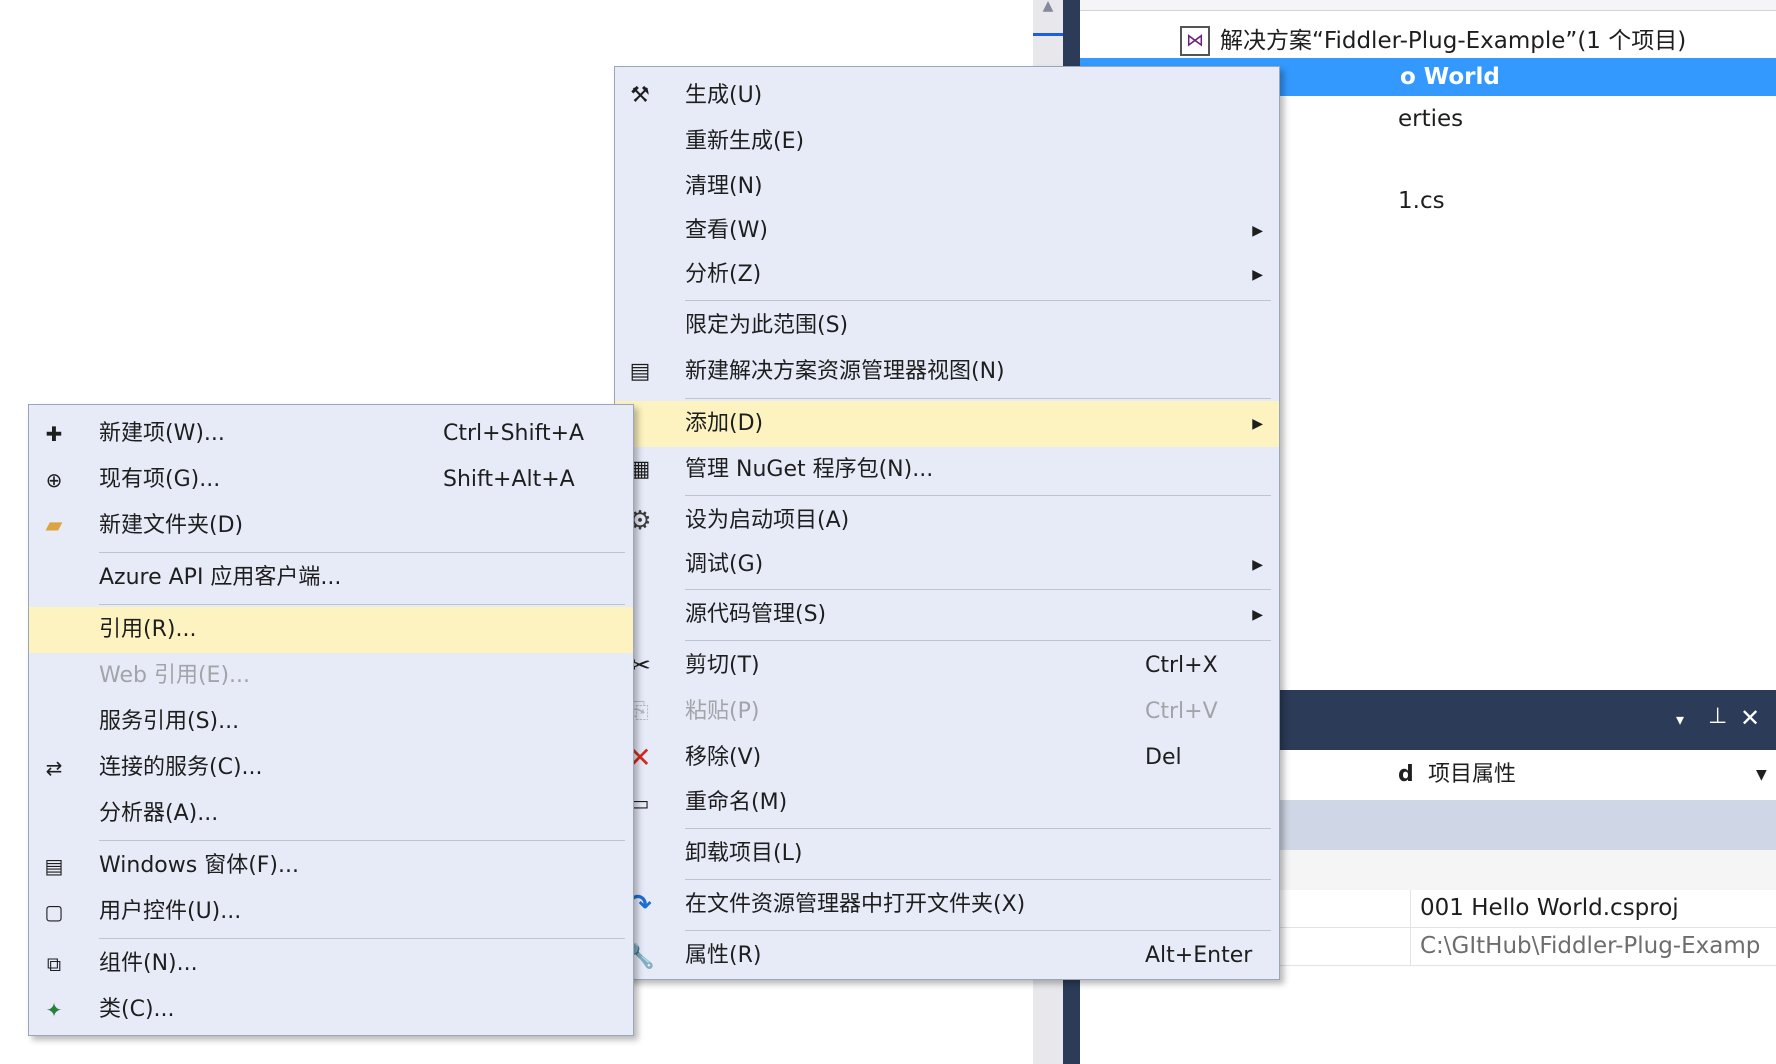  What do you see at coordinates (1163, 757) in the screenshot?
I see `menu-item-shortcut: Del` at bounding box center [1163, 757].